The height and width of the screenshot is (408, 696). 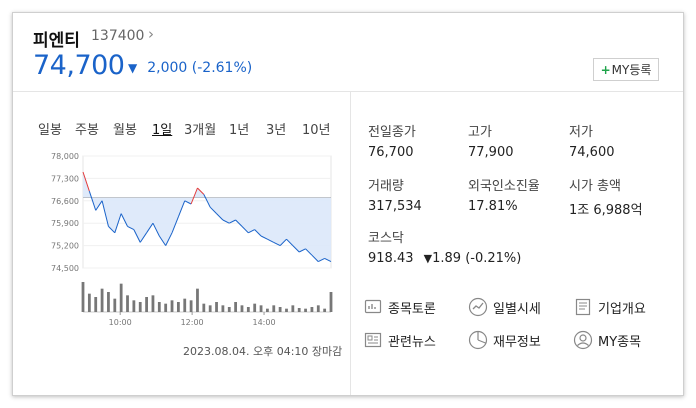 What do you see at coordinates (263, 351) in the screenshot?
I see `market-datetime: 2023.08.04. 오후 04:10 장마감` at bounding box center [263, 351].